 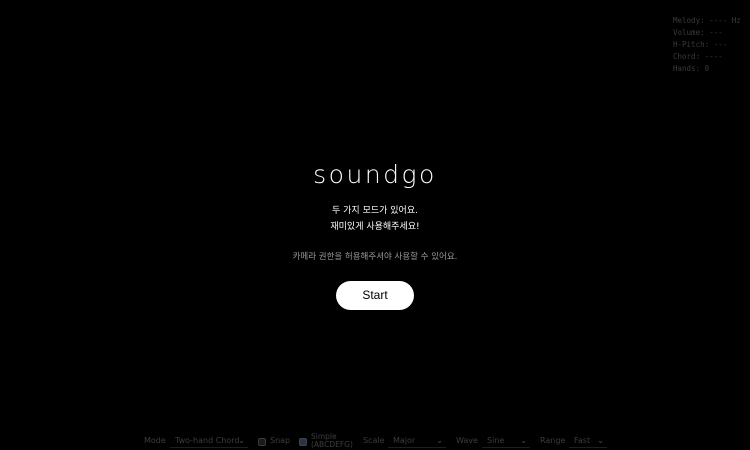 I want to click on intro-description: 두 가지 모드가 있어요. 재미있게 사용해주세요!, so click(x=375, y=219).